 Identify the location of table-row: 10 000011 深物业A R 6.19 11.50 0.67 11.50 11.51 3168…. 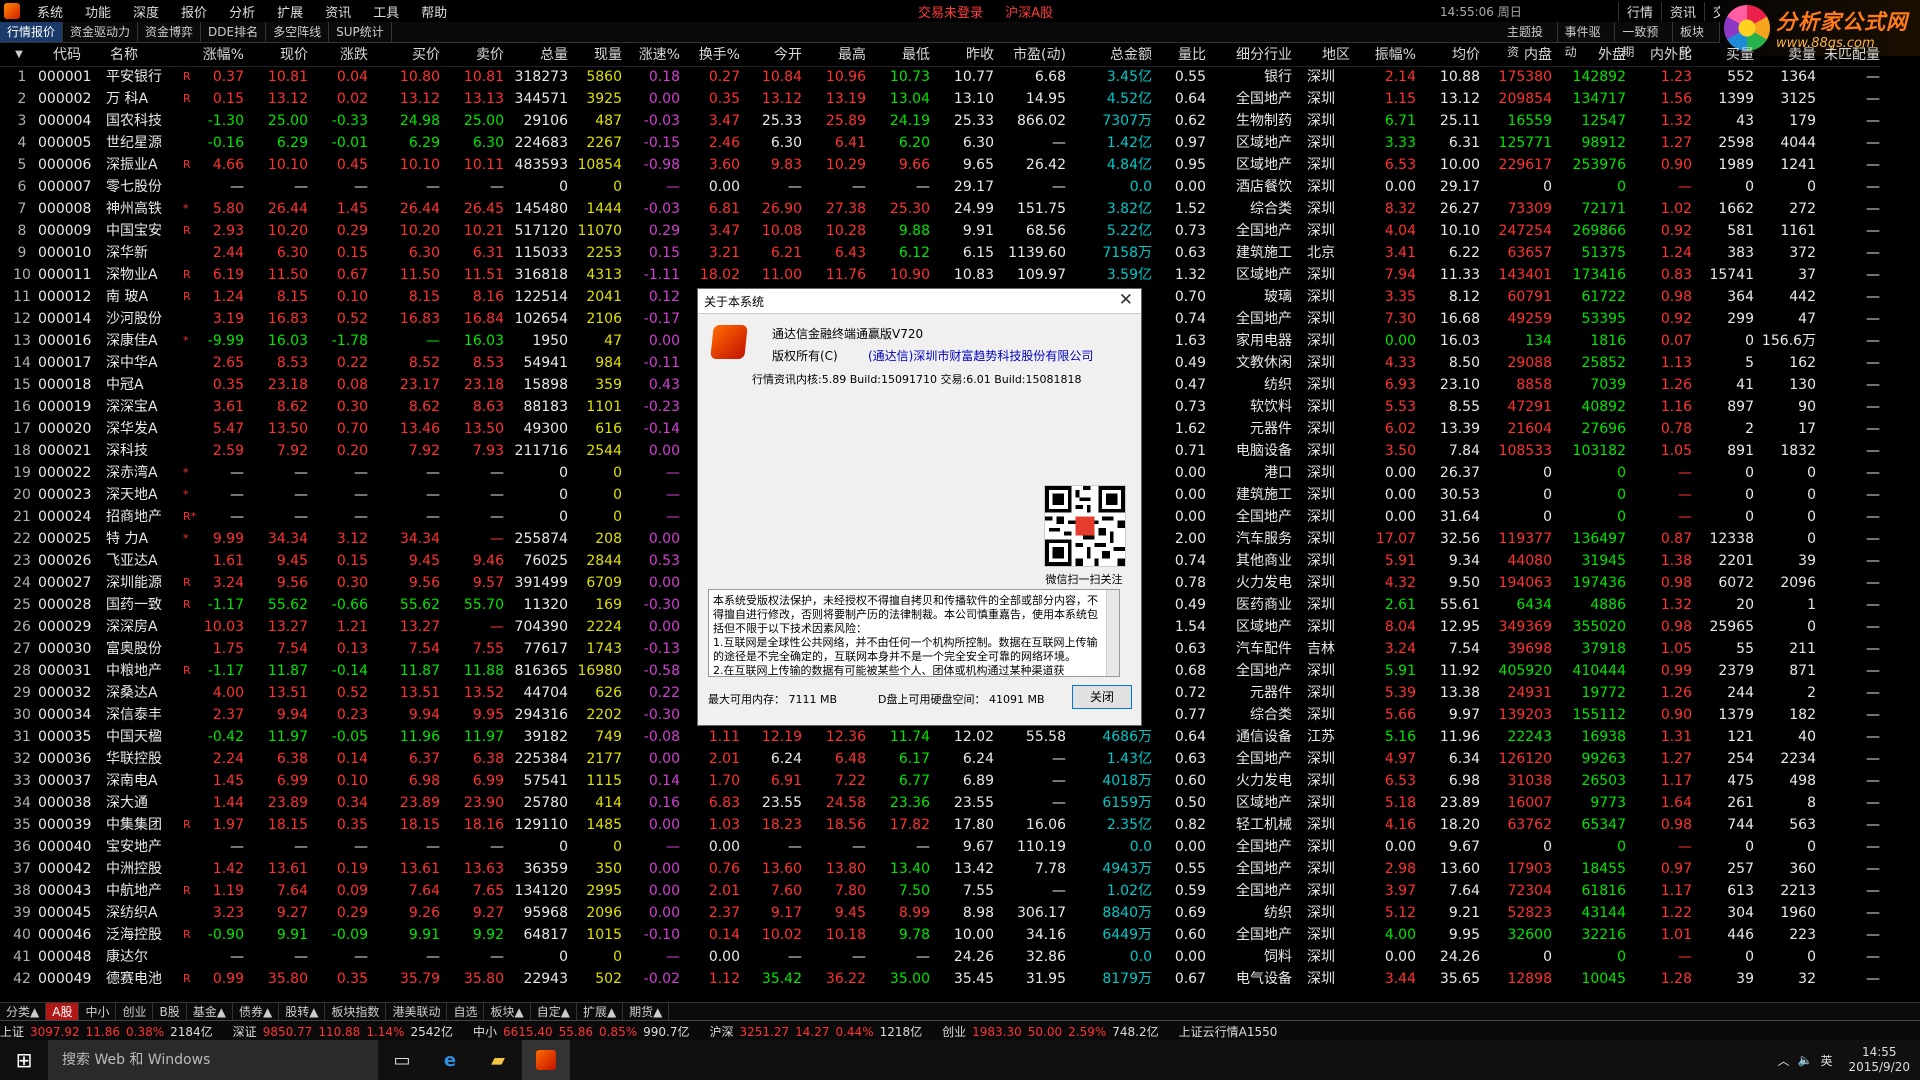
(940, 275).